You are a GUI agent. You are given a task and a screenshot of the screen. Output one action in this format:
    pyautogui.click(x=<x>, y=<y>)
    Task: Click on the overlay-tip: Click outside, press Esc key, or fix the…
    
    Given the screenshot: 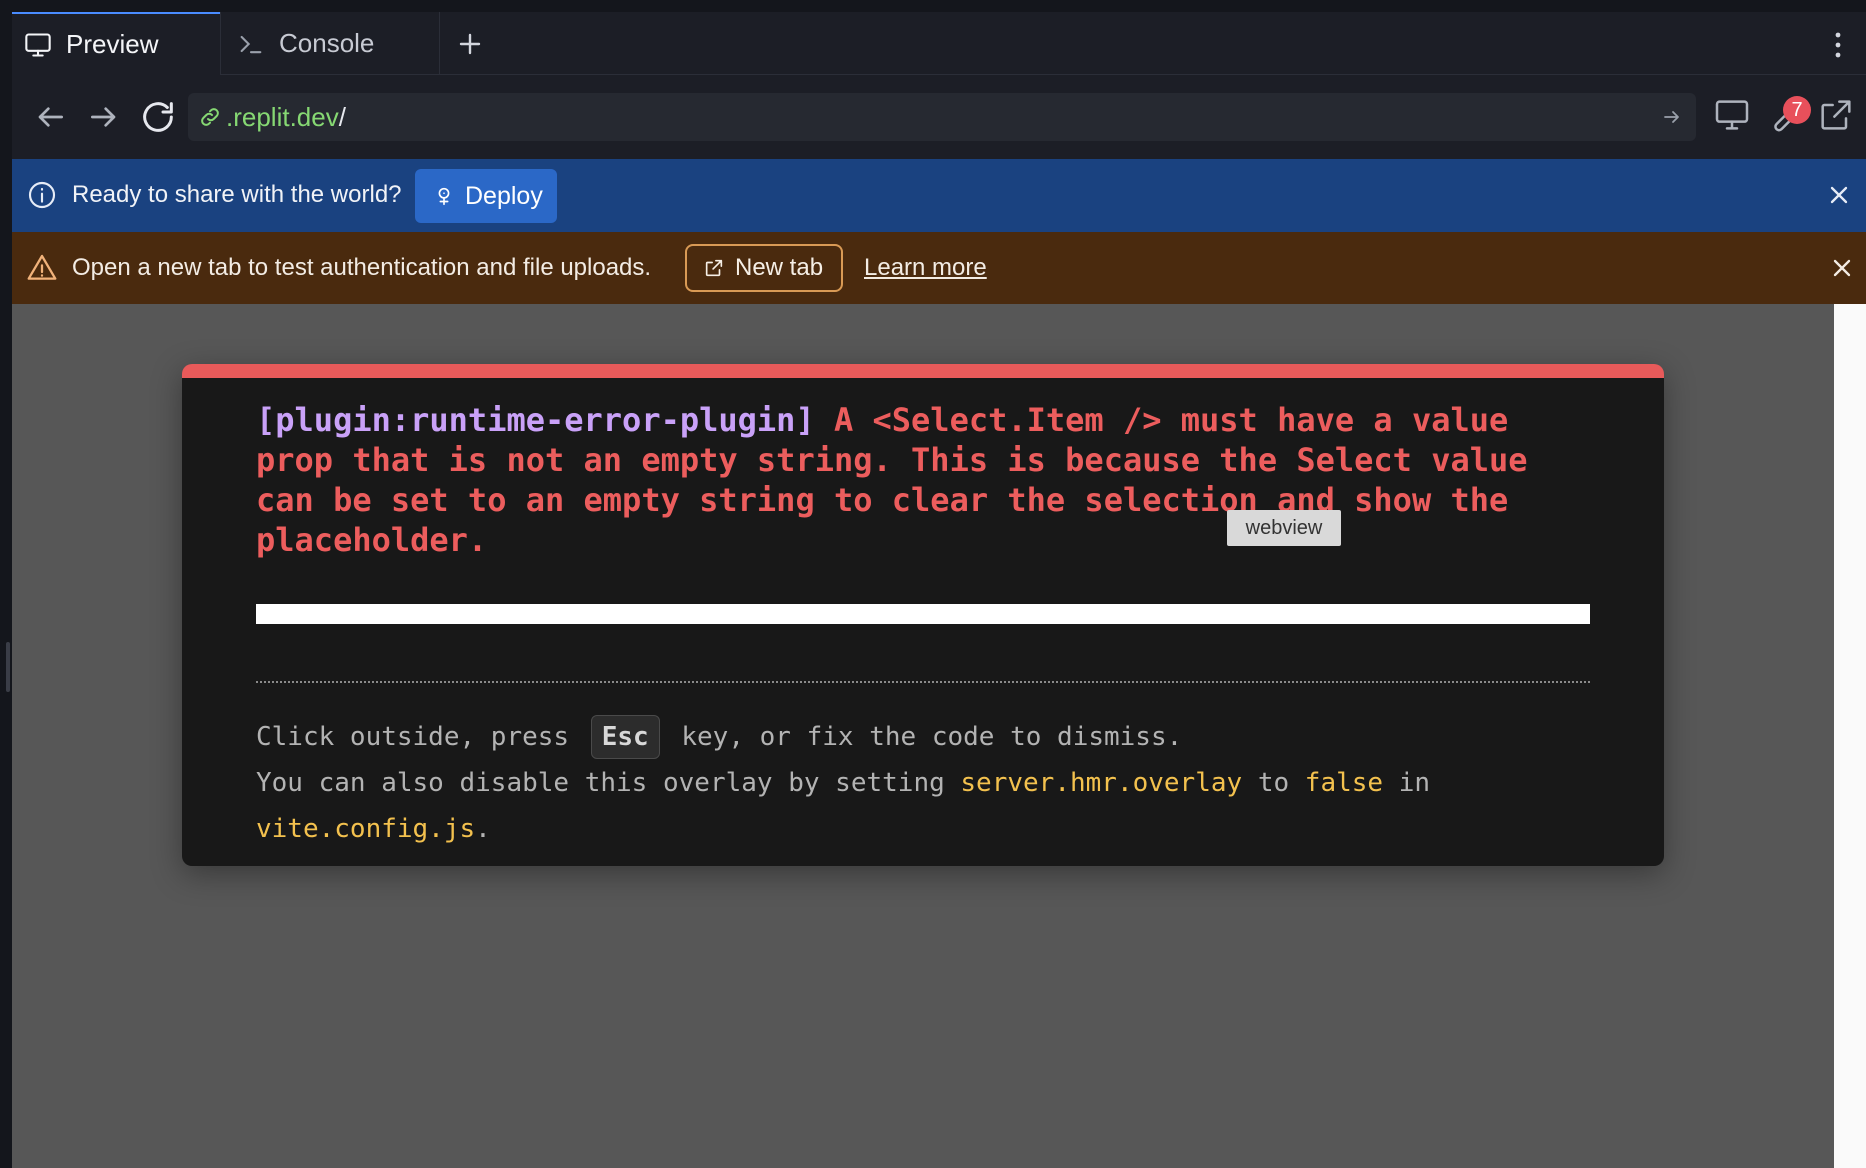 What is the action you would take?
    pyautogui.click(x=926, y=783)
    